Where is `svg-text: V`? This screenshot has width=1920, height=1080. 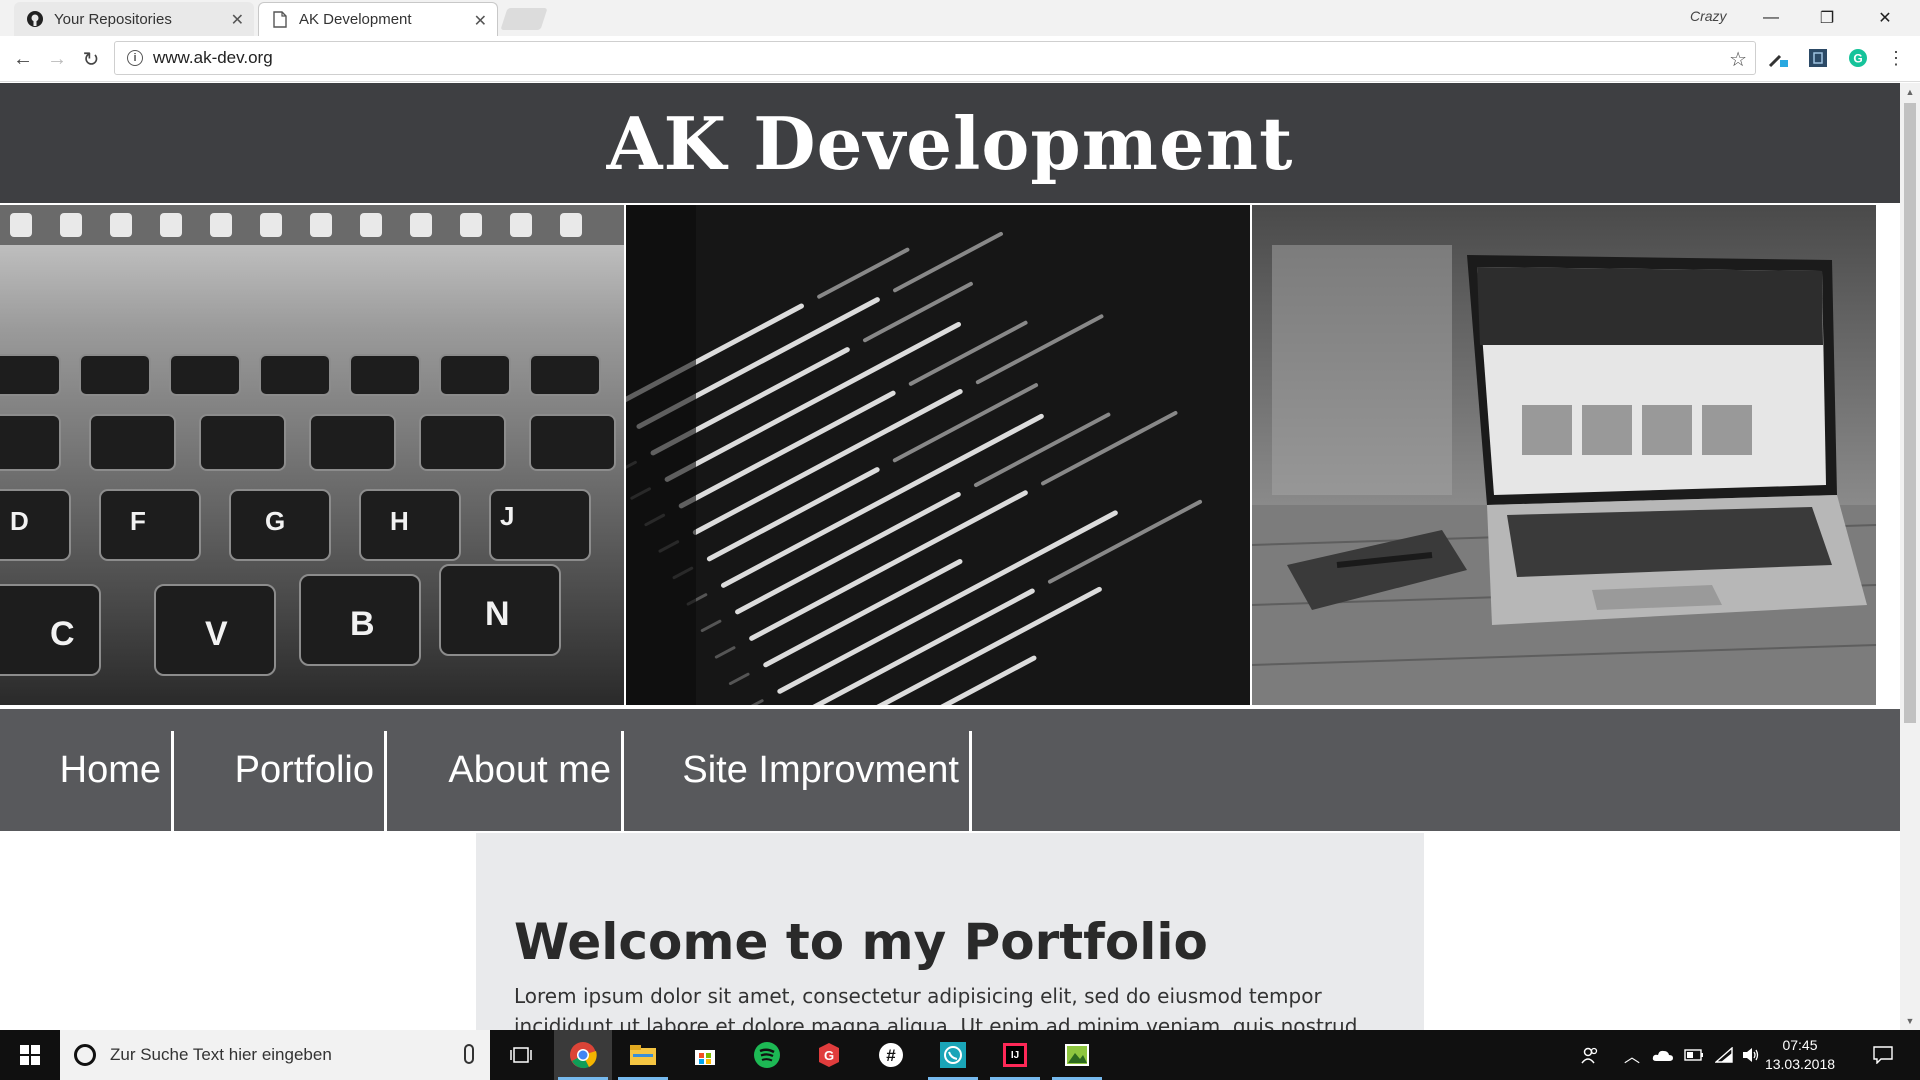 svg-text: V is located at coordinates (216, 634).